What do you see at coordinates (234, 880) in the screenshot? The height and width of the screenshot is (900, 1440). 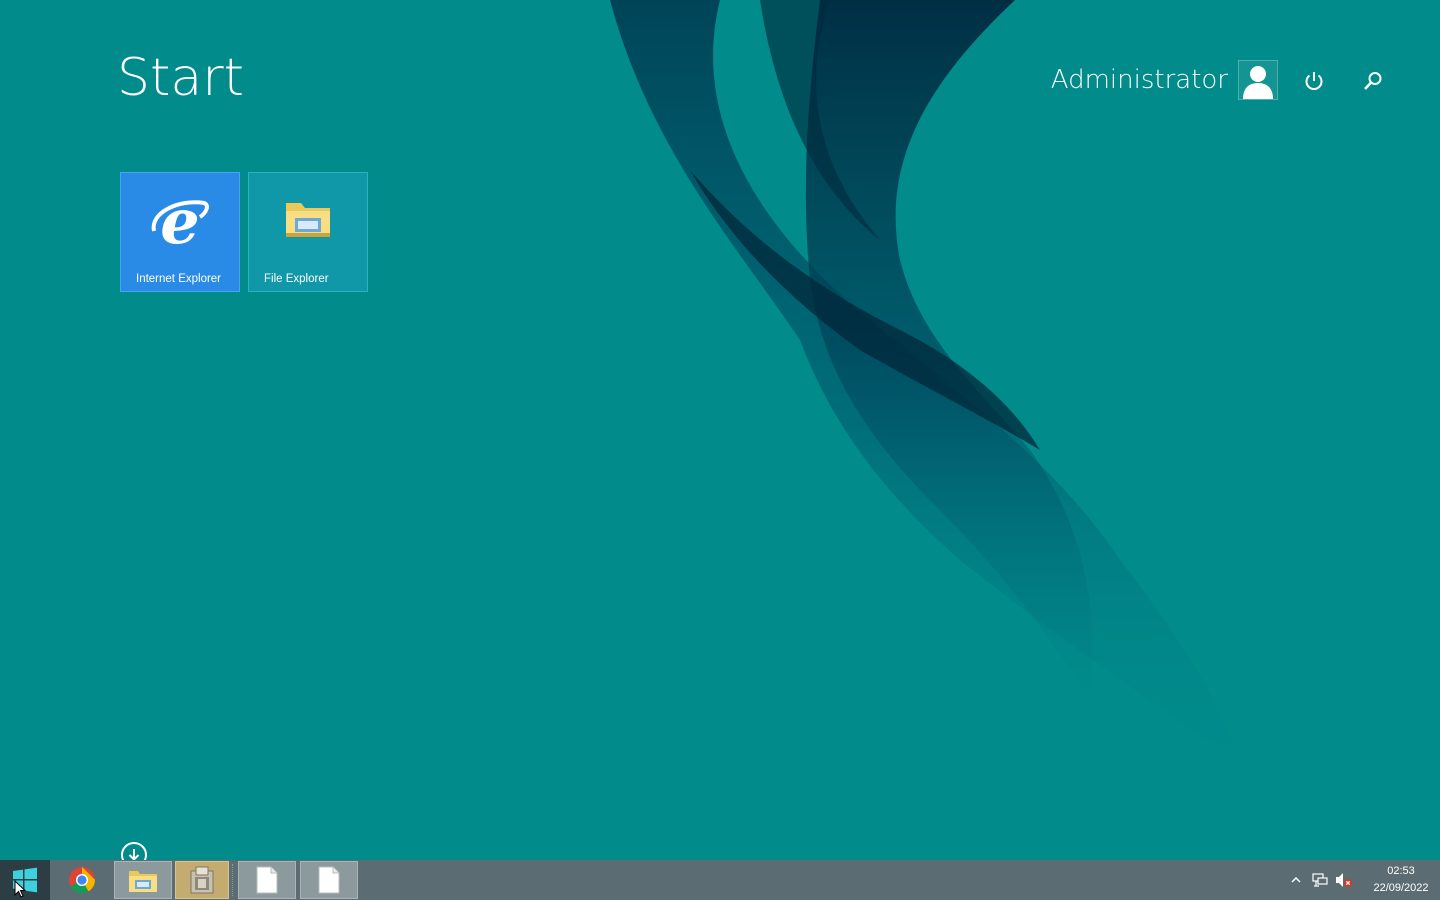 I see `taskbar-separator` at bounding box center [234, 880].